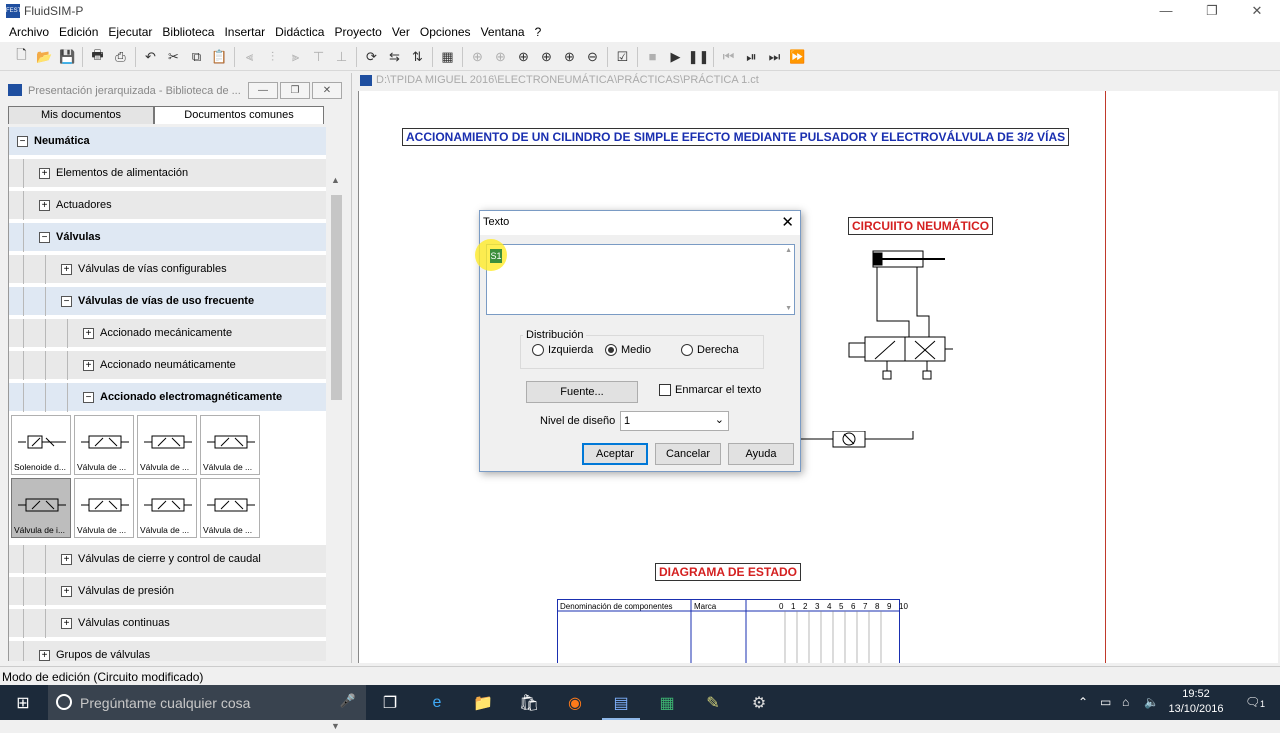  I want to click on state-diagram-label: DIAGRAMA DE ESTADO, so click(728, 572).